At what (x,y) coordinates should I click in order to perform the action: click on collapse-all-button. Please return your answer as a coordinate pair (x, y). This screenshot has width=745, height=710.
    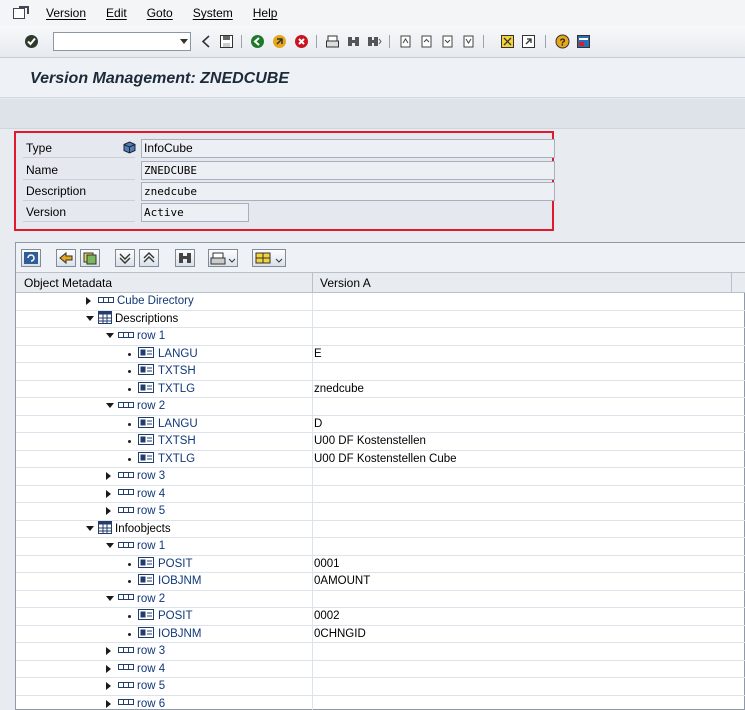
    Looking at the image, I should click on (149, 258).